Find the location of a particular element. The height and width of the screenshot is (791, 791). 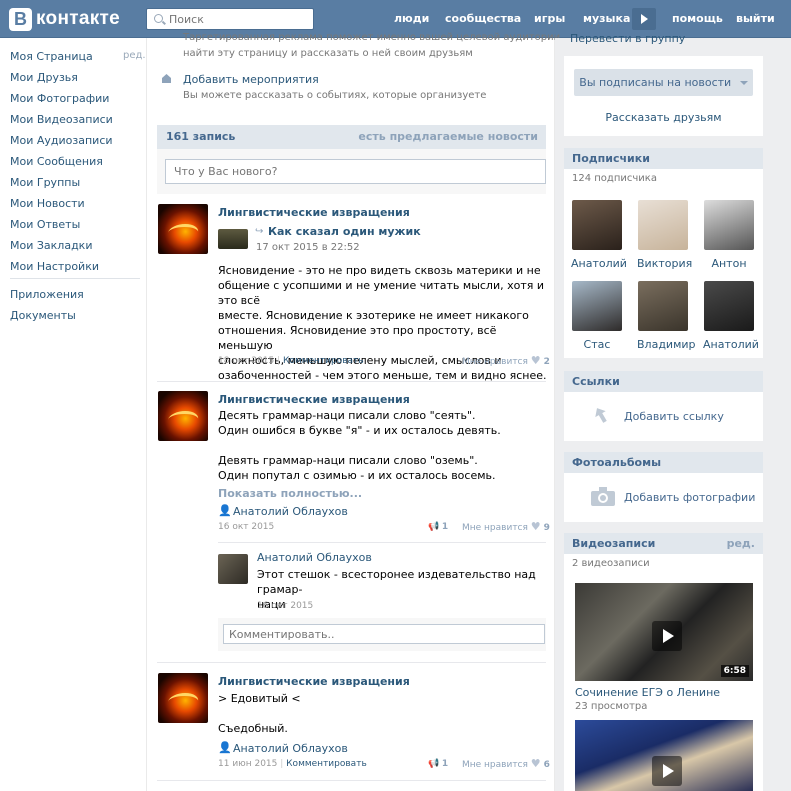

menu-news: Мои Новости is located at coordinates (47, 203).